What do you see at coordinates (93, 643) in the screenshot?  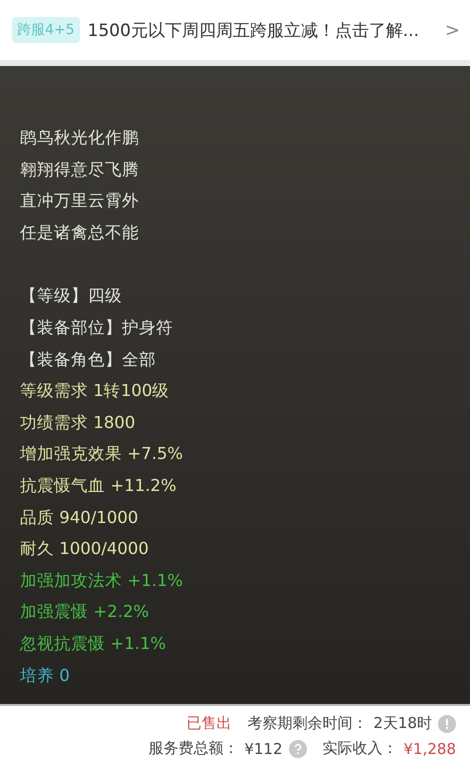 I see `item-stat: 忽视抗震慑 +1.1%` at bounding box center [93, 643].